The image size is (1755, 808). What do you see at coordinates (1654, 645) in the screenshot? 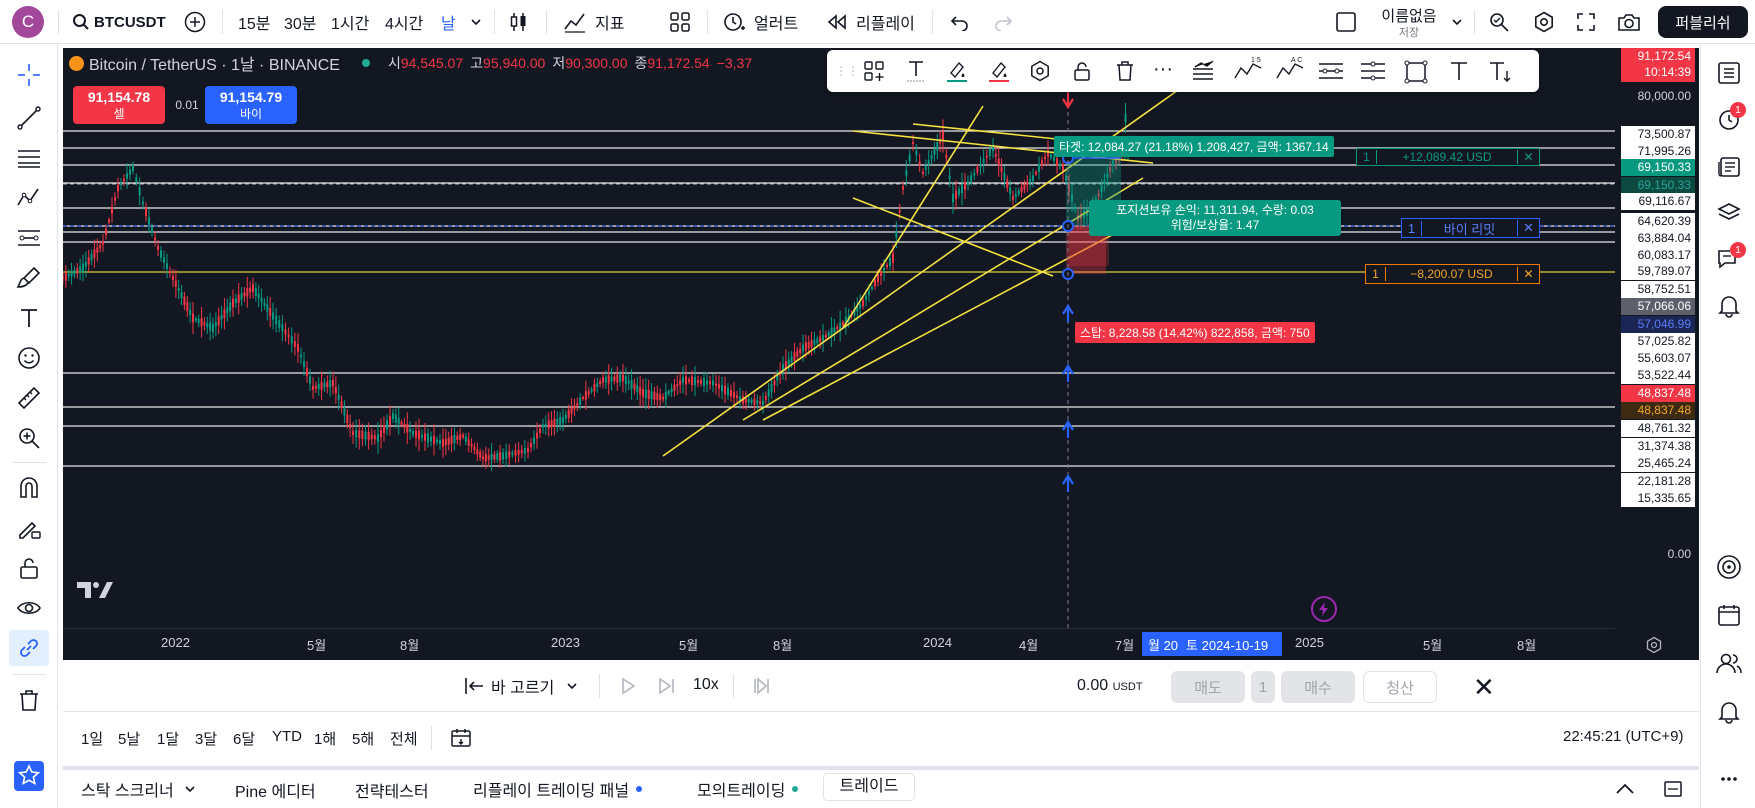
I see `scale-settings-icon` at bounding box center [1654, 645].